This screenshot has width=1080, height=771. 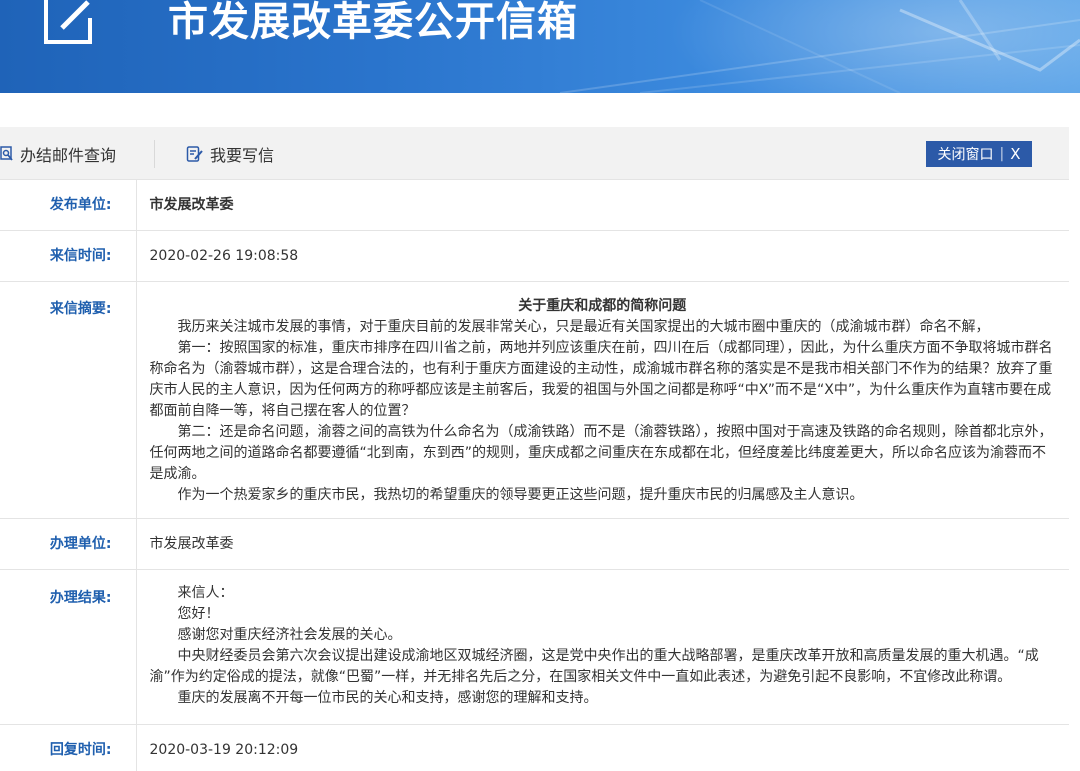 I want to click on edit-icon, so click(x=194, y=153).